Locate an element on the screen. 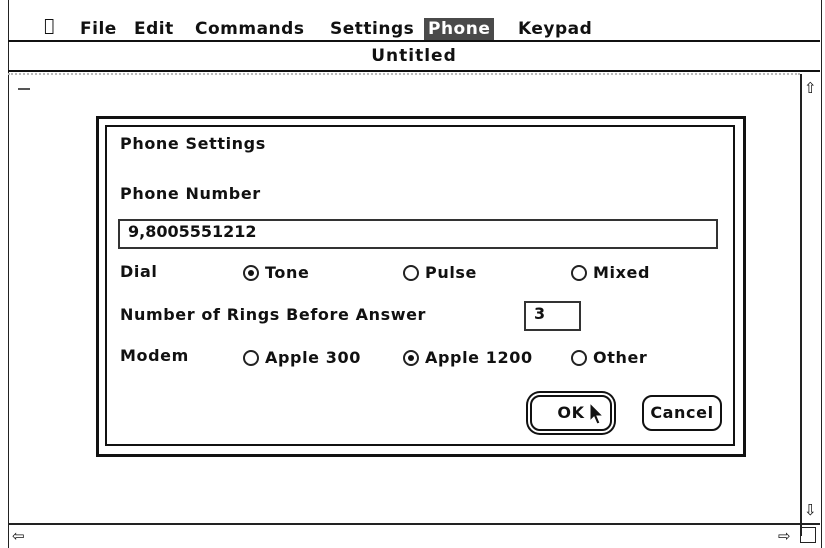 The width and height of the screenshot is (825, 548). scroll-right-arrow-icon: ⇨ is located at coordinates (784, 536).